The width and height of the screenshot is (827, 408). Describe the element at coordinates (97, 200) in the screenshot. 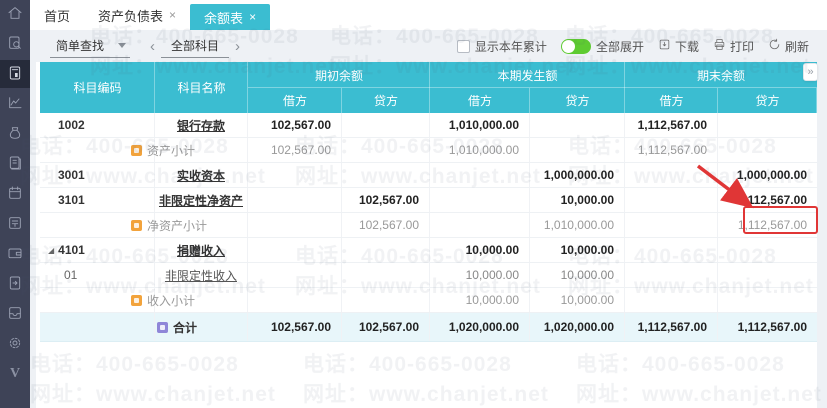

I see `subject-code: 3101` at that location.